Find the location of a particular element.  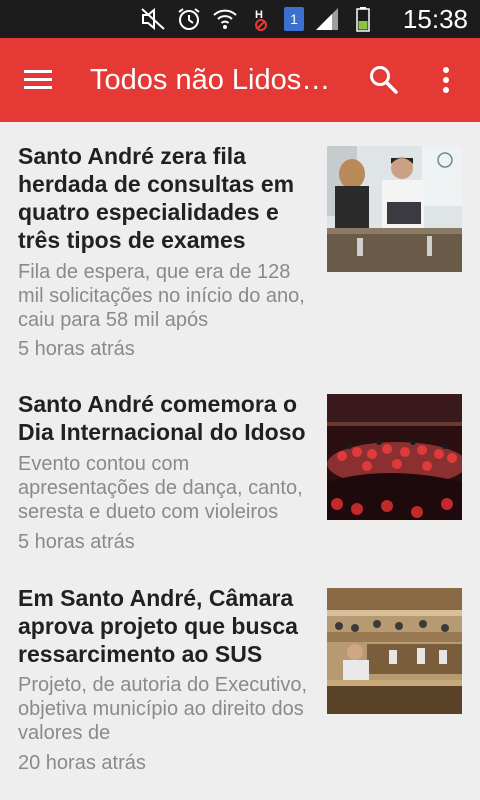

status-icons: H 1 is located at coordinates (258, 19).